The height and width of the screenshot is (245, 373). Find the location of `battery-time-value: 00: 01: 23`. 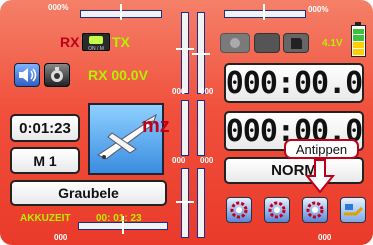

battery-time-value: 00: 01: 23 is located at coordinates (119, 218).